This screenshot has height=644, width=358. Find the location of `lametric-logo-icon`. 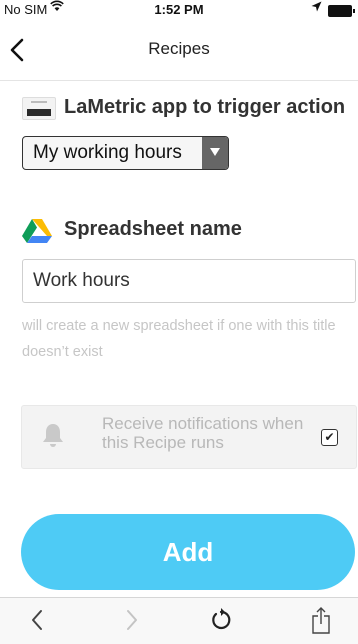

lametric-logo-icon is located at coordinates (39, 108).